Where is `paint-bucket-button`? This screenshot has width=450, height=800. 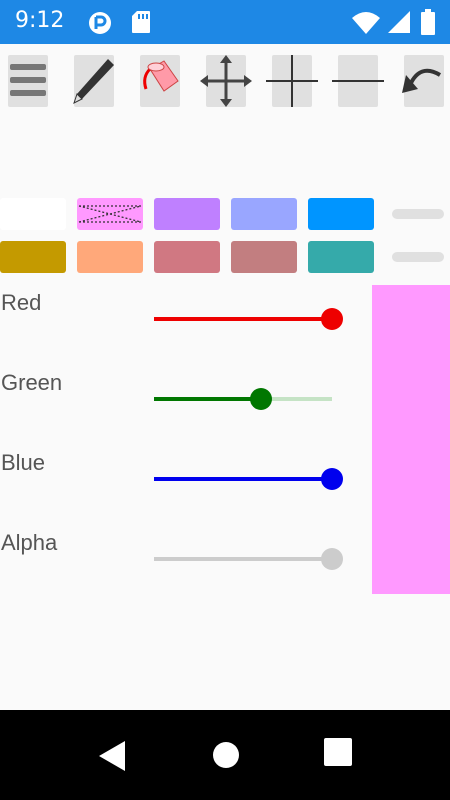 paint-bucket-button is located at coordinates (160, 81).